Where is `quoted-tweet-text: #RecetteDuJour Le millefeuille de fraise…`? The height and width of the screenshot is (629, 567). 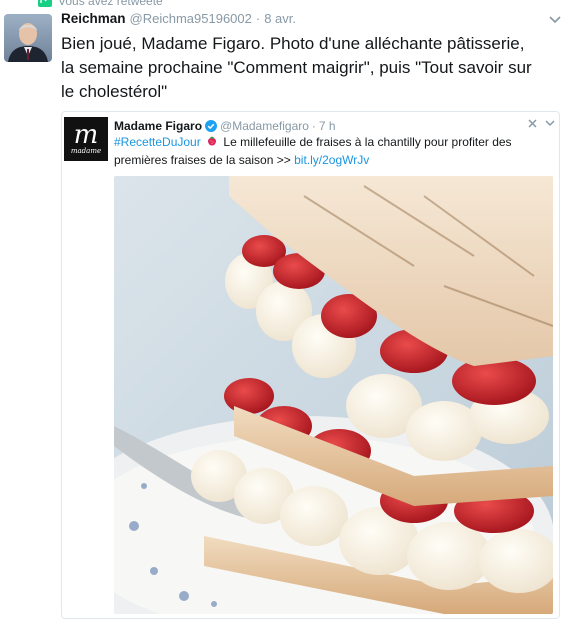
quoted-tweet-text: #RecetteDuJour Le millefeuille de fraise… is located at coordinates (333, 151).